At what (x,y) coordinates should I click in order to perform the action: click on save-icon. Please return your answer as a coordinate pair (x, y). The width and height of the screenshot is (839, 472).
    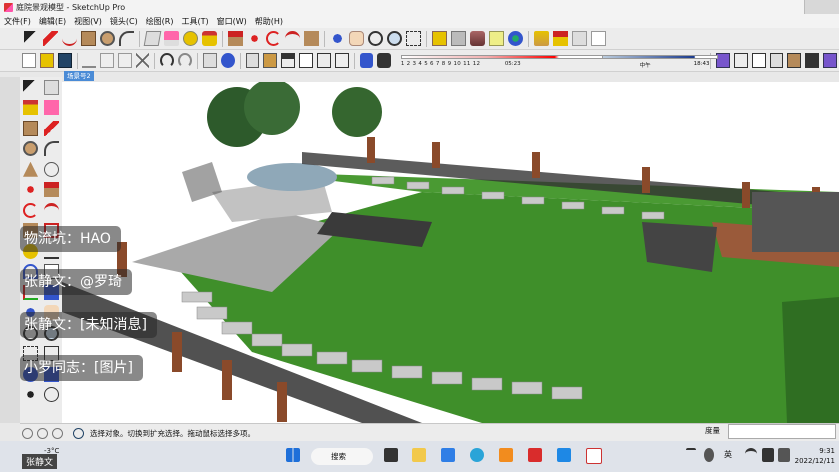
    Looking at the image, I should click on (64, 60).